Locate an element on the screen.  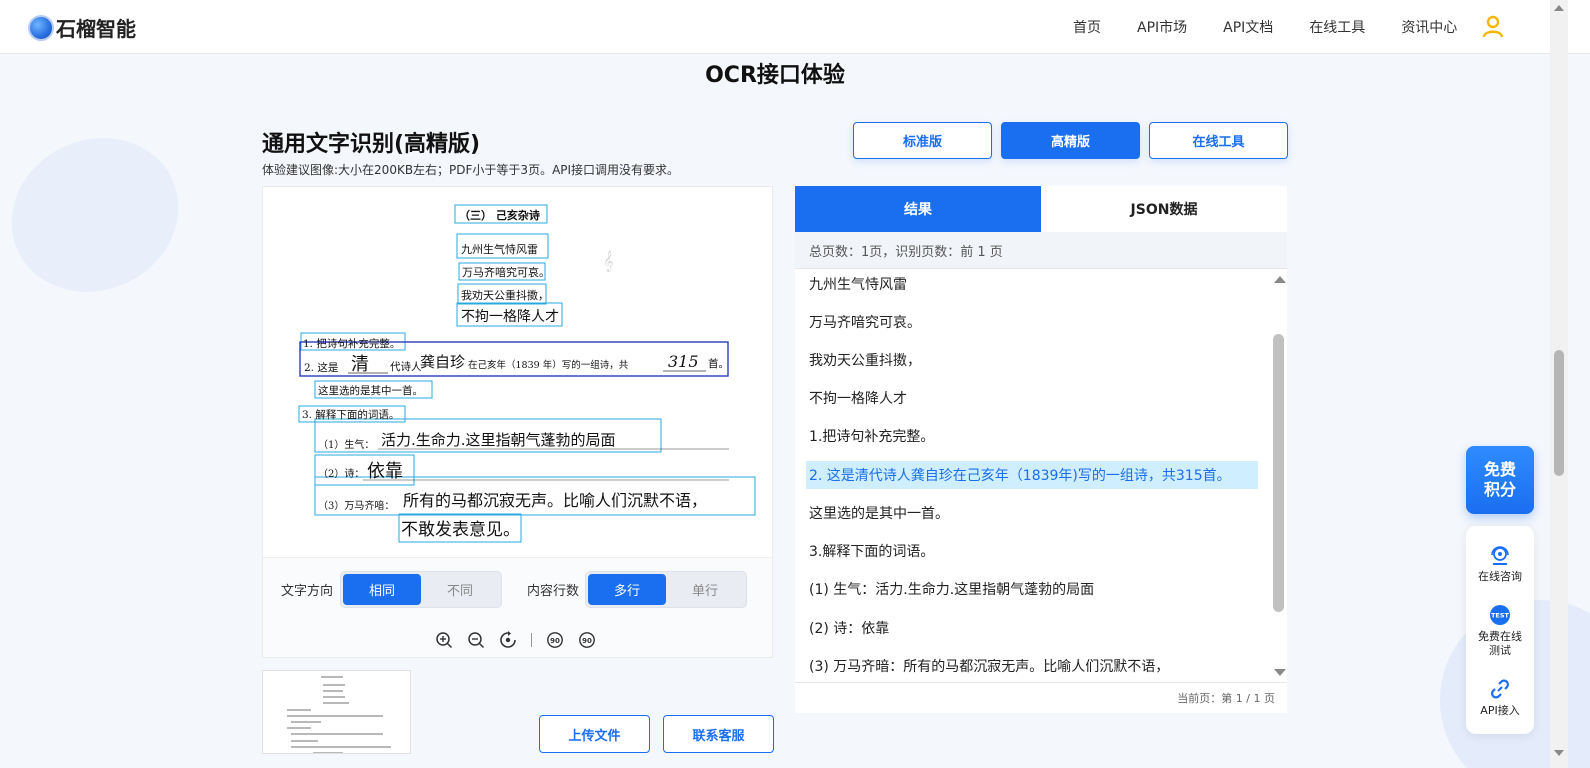
page-scroll-up-icon is located at coordinates (1559, 8).